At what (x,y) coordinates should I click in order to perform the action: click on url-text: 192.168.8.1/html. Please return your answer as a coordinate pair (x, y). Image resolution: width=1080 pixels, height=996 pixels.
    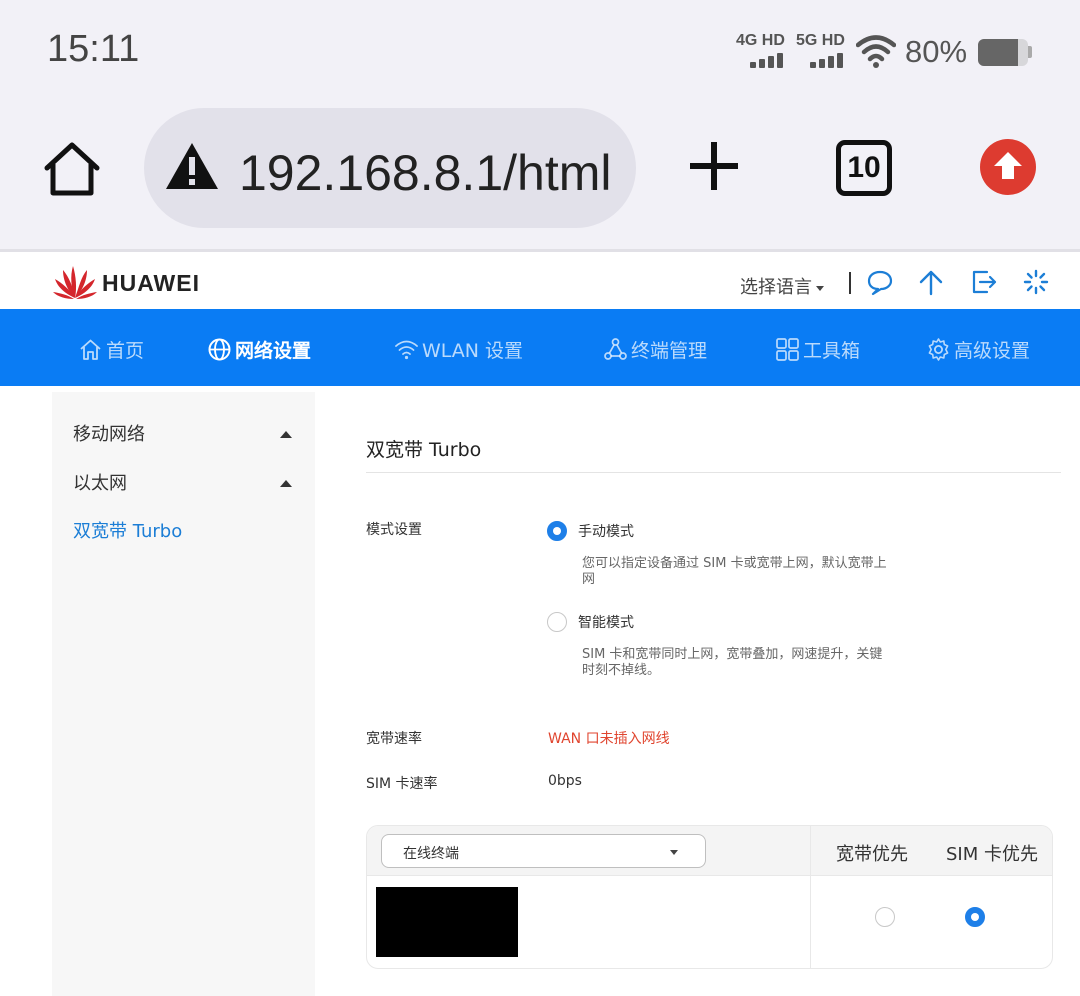
    Looking at the image, I should click on (425, 173).